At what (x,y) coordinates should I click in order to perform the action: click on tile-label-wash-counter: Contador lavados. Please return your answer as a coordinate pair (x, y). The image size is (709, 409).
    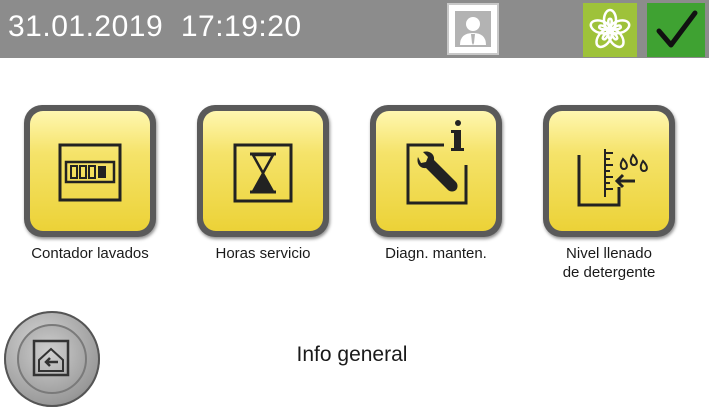
    Looking at the image, I should click on (90, 253).